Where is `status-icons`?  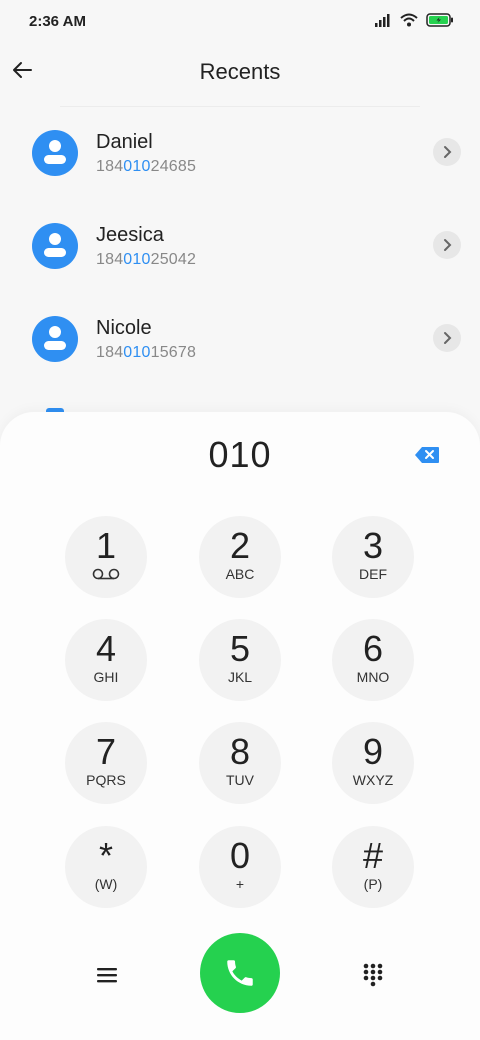 status-icons is located at coordinates (414, 20).